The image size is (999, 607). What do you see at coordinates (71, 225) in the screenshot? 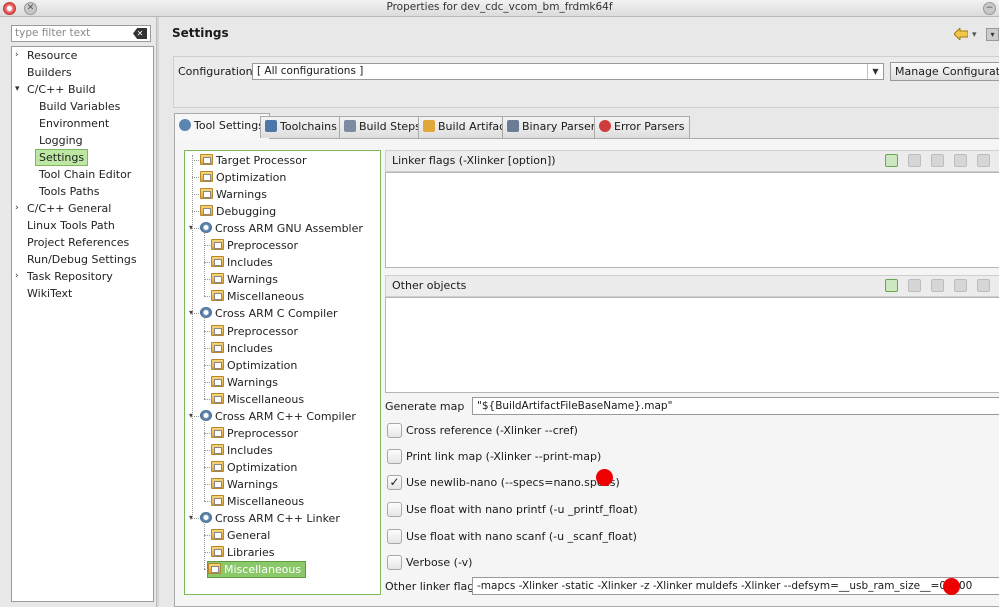
I see `nav-item-linux-tools-path: Linux Tools Path` at bounding box center [71, 225].